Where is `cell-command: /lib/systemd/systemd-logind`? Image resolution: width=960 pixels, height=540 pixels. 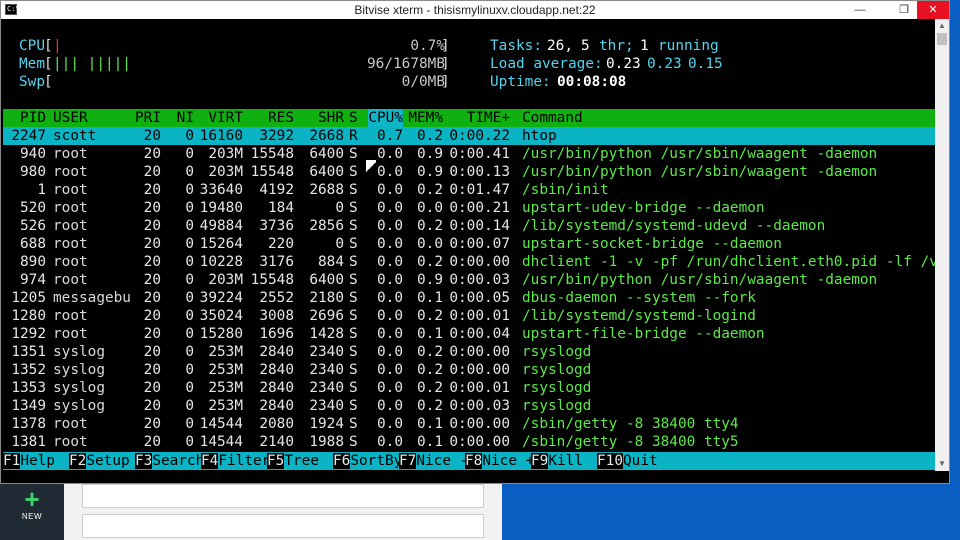 cell-command: /lib/systemd/systemd-logind is located at coordinates (639, 316).